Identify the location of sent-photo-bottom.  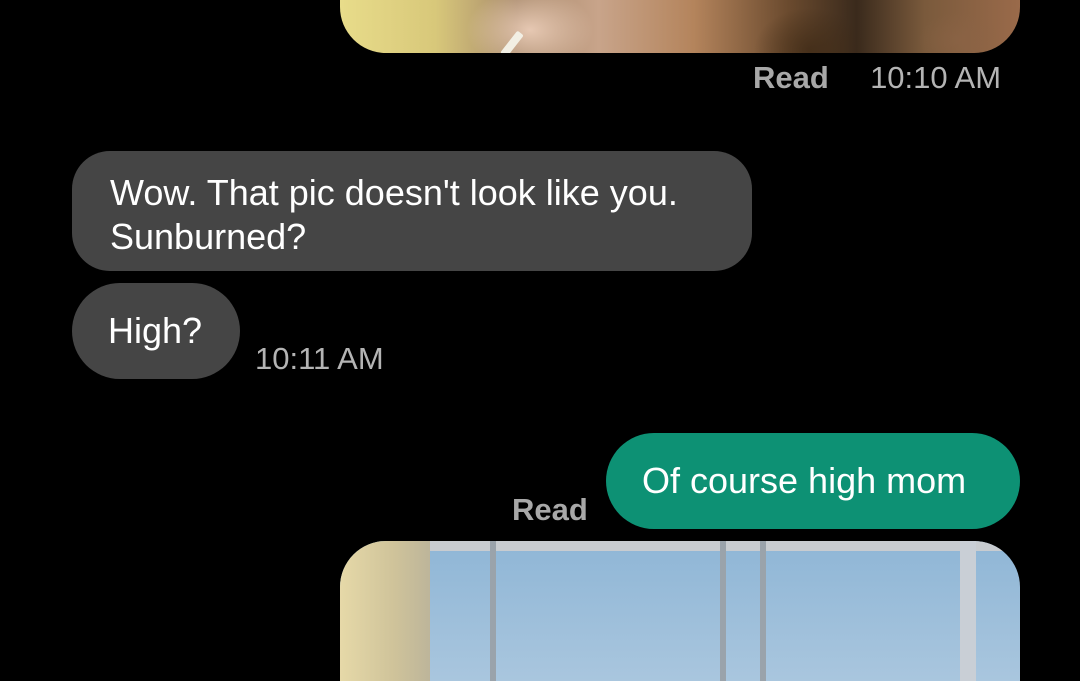
(680, 611).